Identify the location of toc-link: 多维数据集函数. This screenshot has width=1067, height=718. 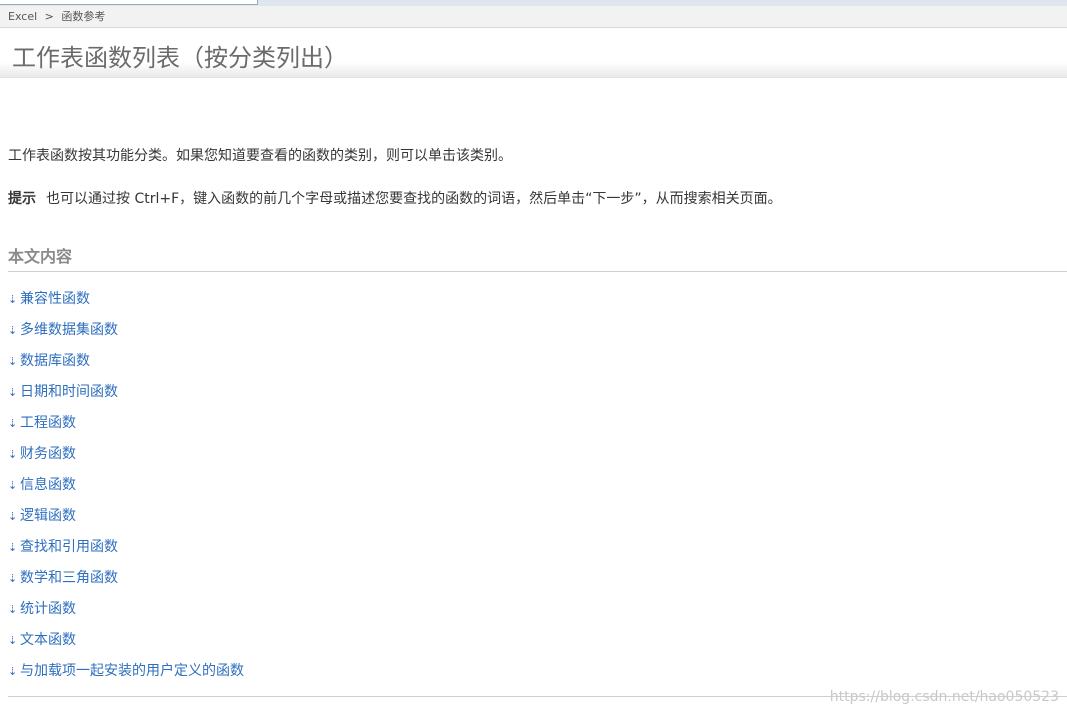
(69, 330).